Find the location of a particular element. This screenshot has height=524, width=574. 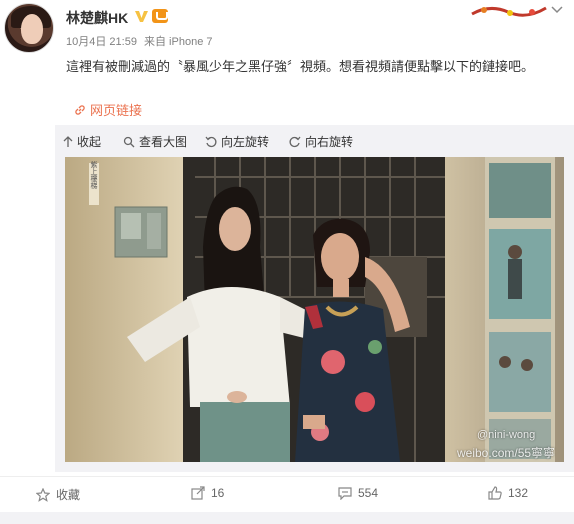

repost-count: 16 is located at coordinates (218, 493).